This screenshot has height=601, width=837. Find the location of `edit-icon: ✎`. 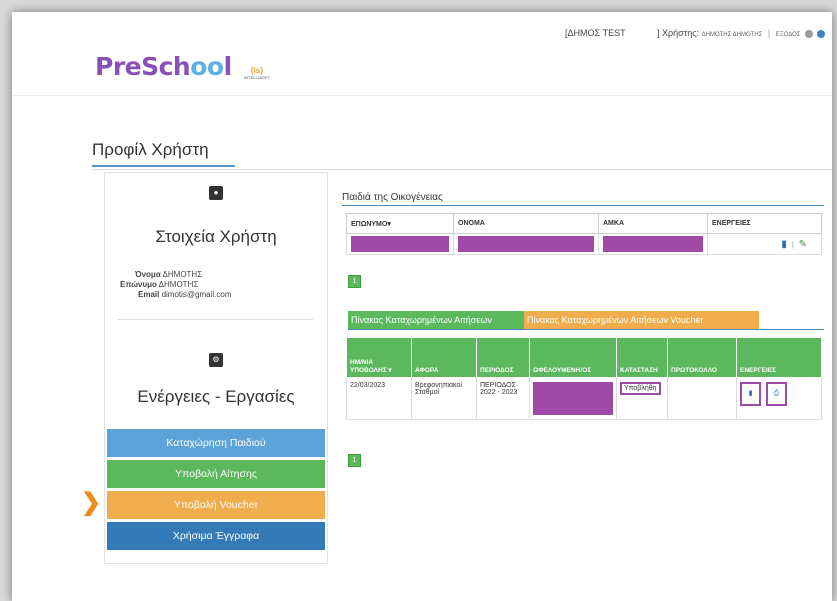

edit-icon: ✎ is located at coordinates (803, 244).